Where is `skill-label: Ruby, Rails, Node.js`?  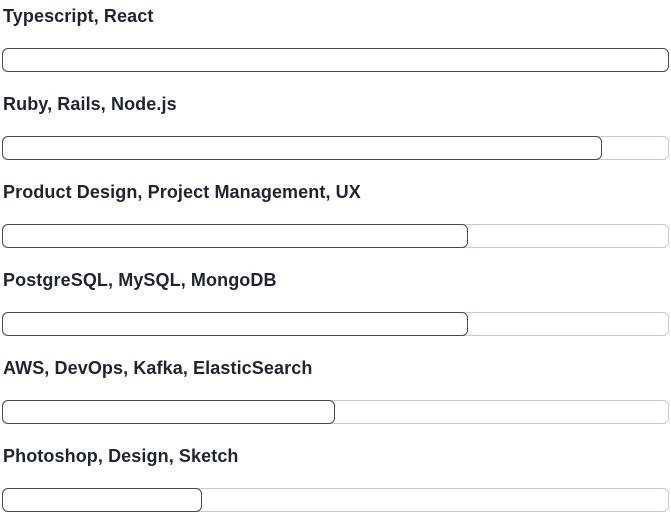
skill-label: Ruby, Rails, Node.js is located at coordinates (90, 104).